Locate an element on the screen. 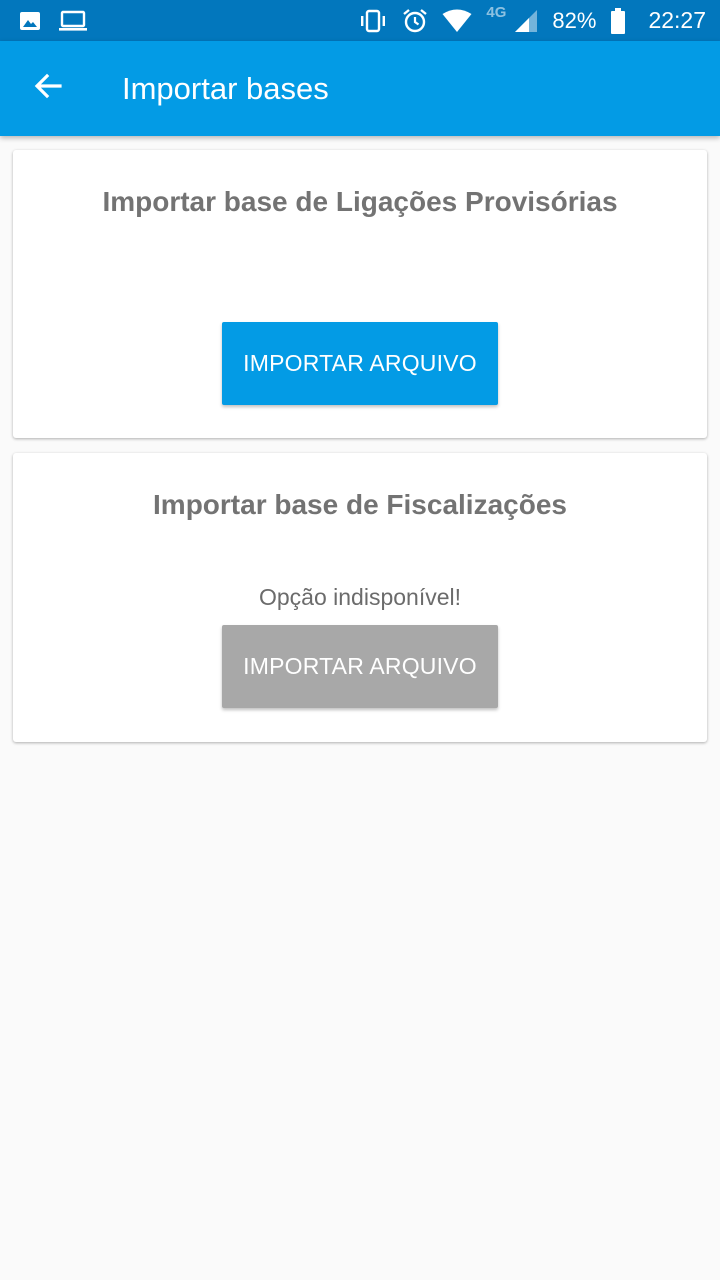 The image size is (720, 1280). arrow-back-icon is located at coordinates (48, 88).